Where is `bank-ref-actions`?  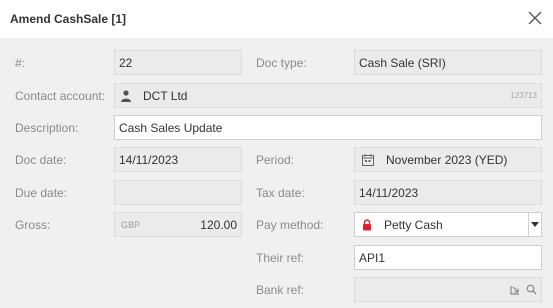 bank-ref-actions is located at coordinates (523, 289).